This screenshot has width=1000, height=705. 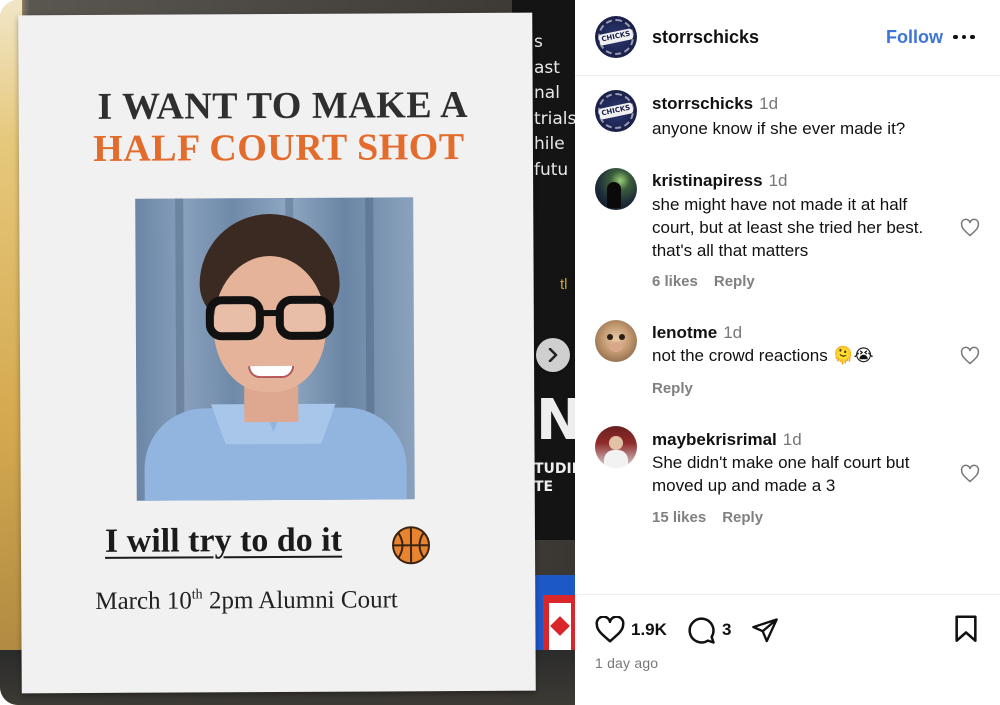 What do you see at coordinates (564, 284) in the screenshot?
I see `background-poster-th: tl` at bounding box center [564, 284].